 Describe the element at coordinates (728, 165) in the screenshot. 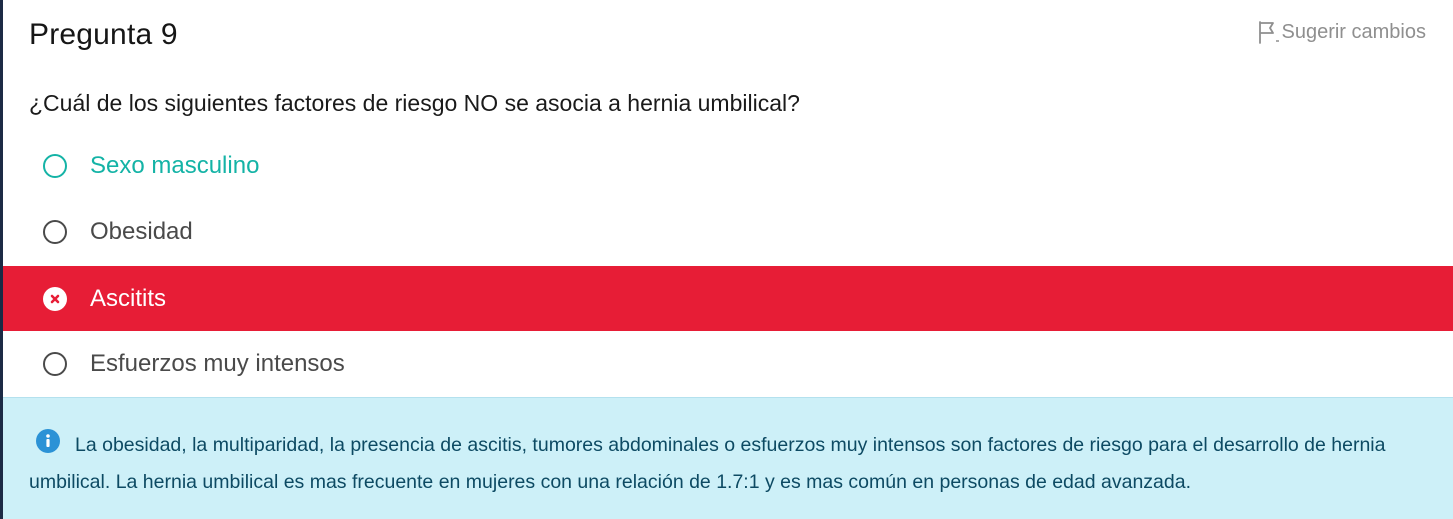

I see `answer-option-sexo-masculino: Sexo masculino` at that location.